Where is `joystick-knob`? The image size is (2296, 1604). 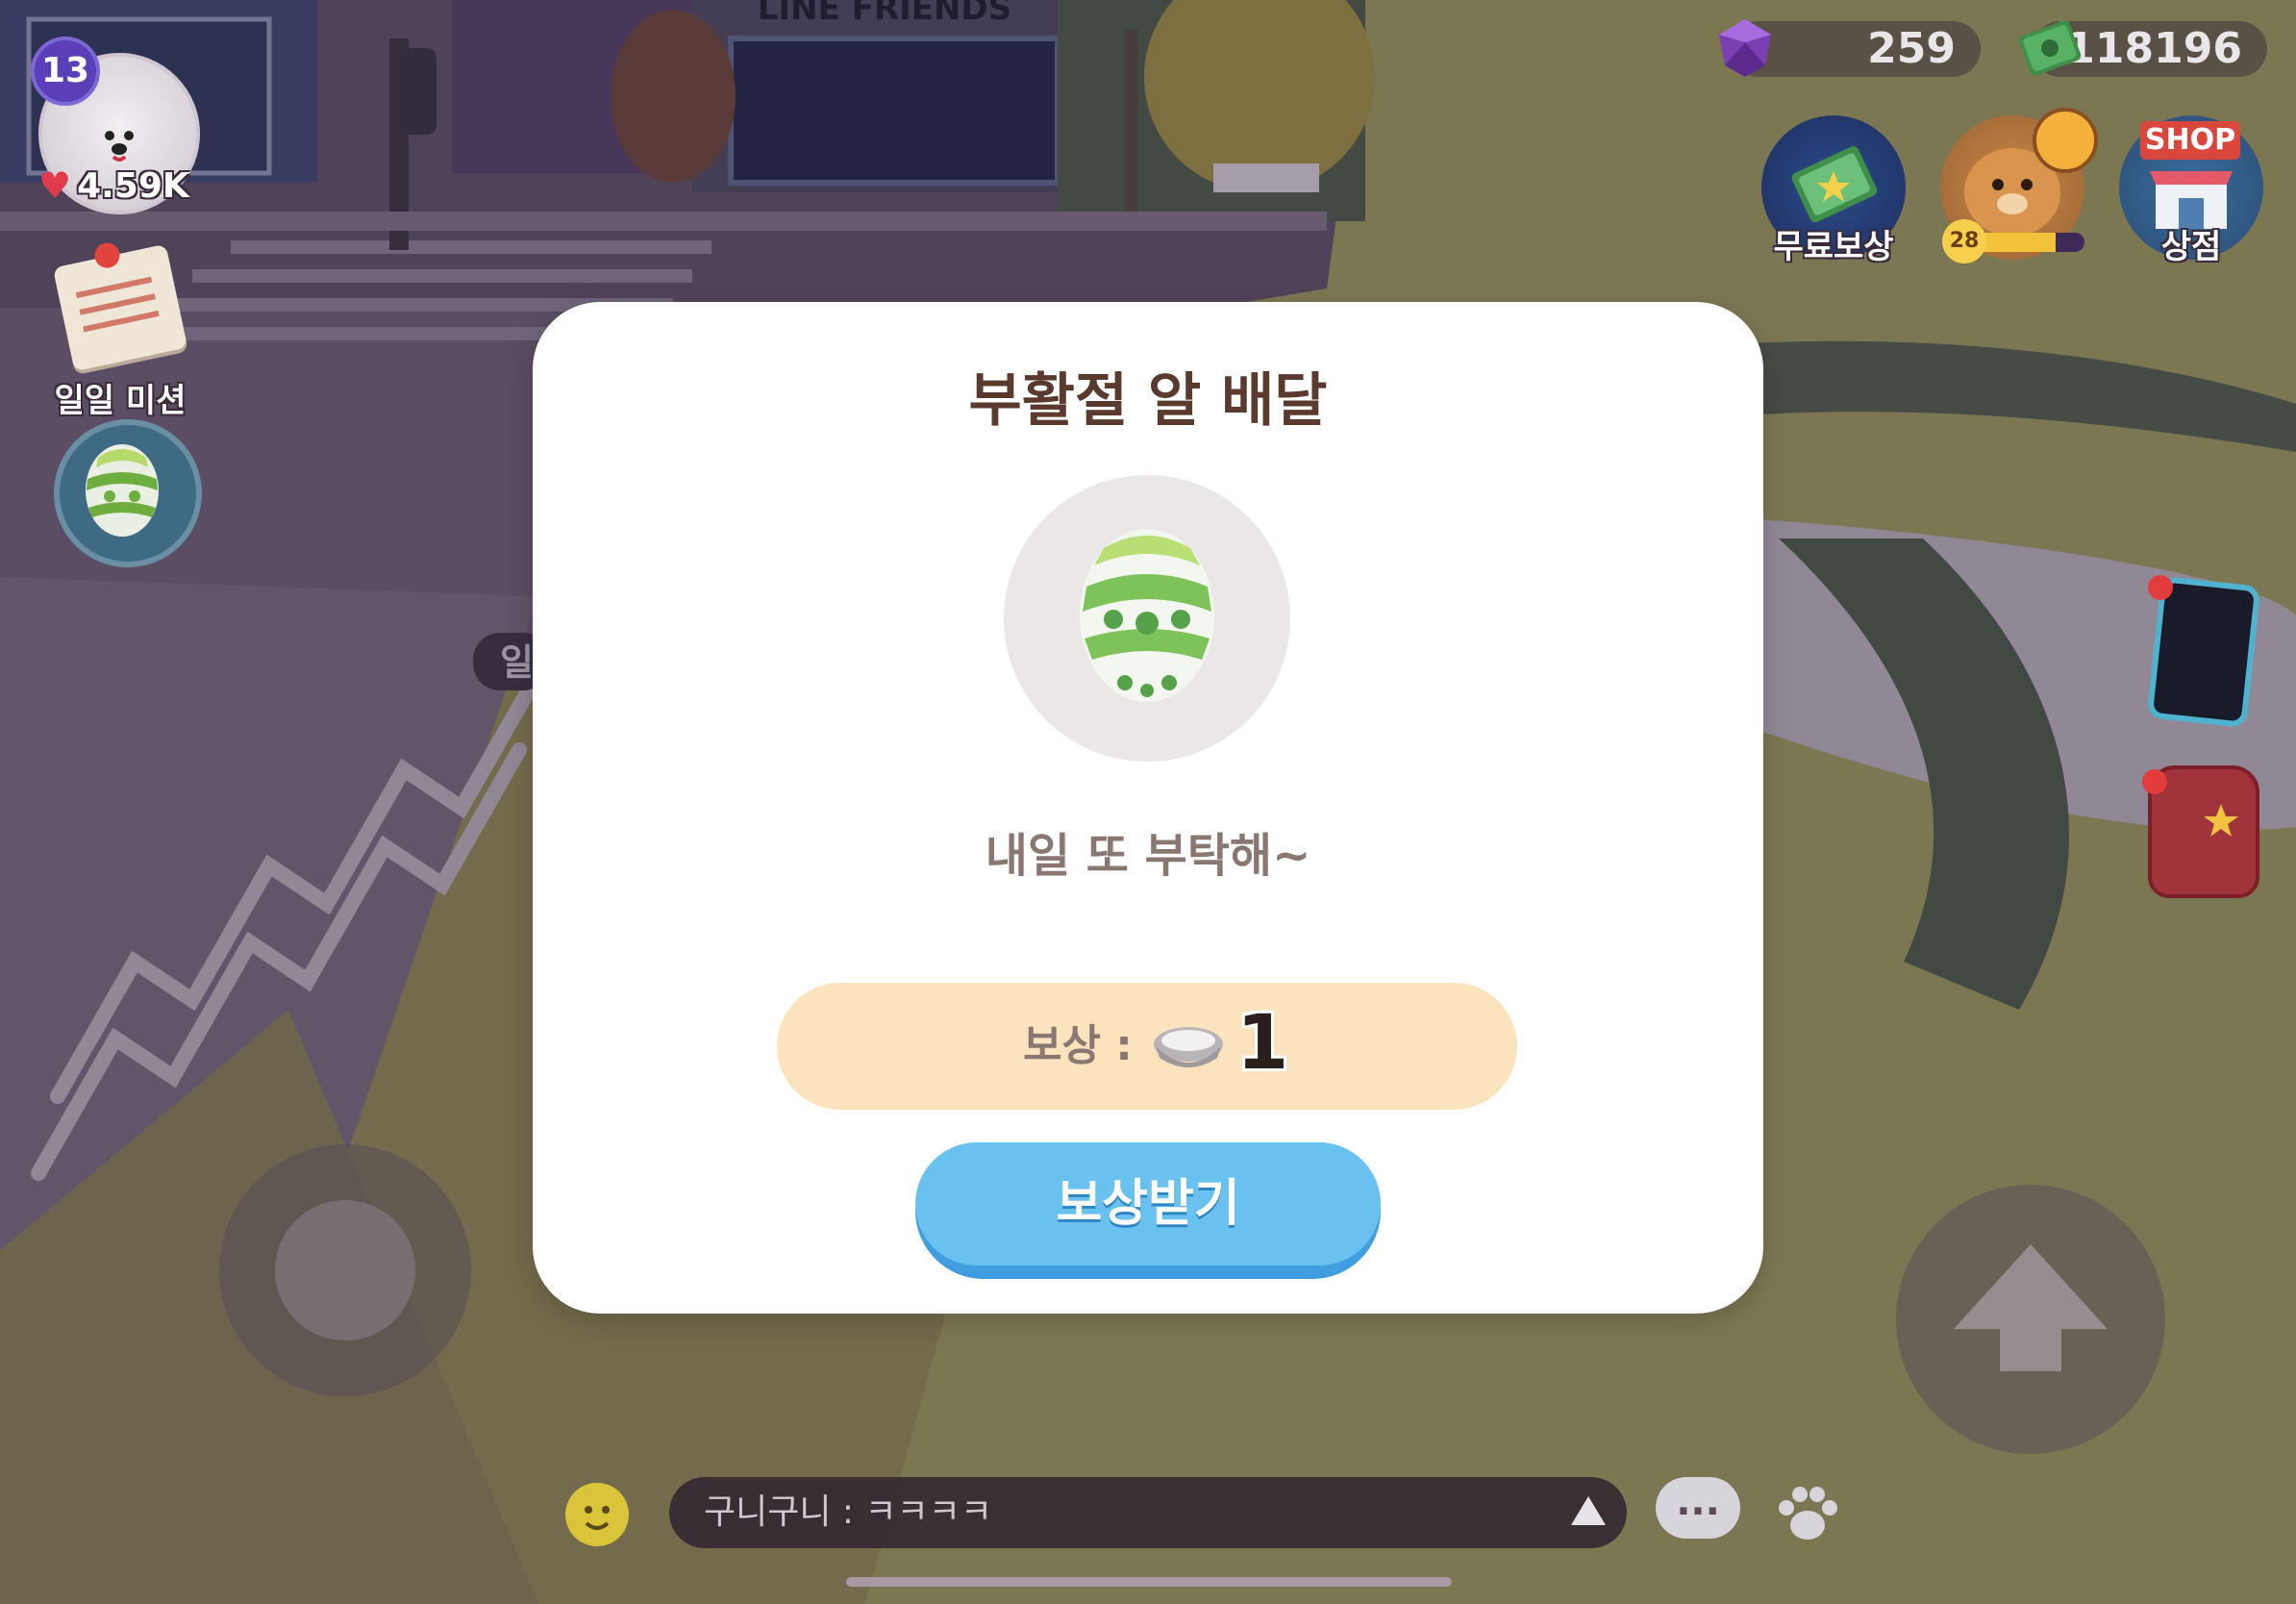
joystick-knob is located at coordinates (345, 1270).